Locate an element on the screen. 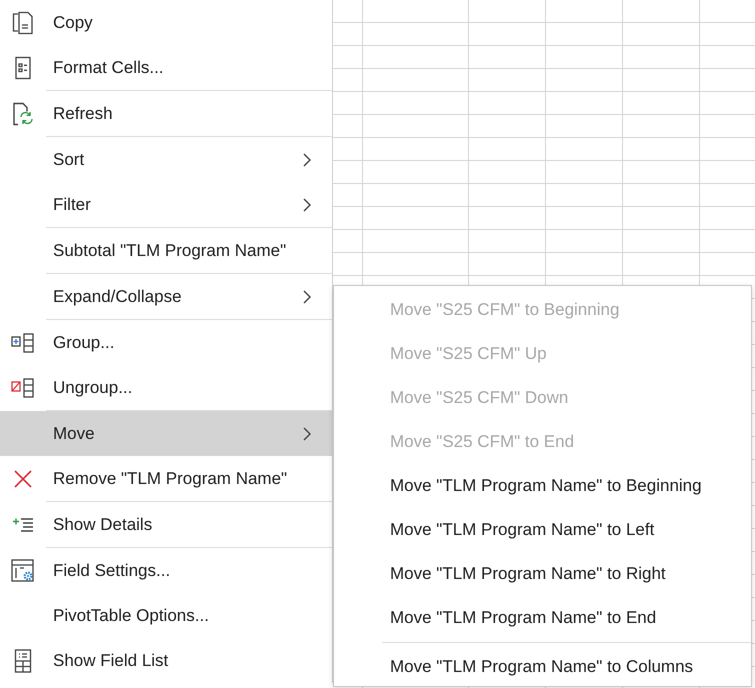 The height and width of the screenshot is (688, 755). menu-item: Remove "TLM Program Name" is located at coordinates (166, 478).